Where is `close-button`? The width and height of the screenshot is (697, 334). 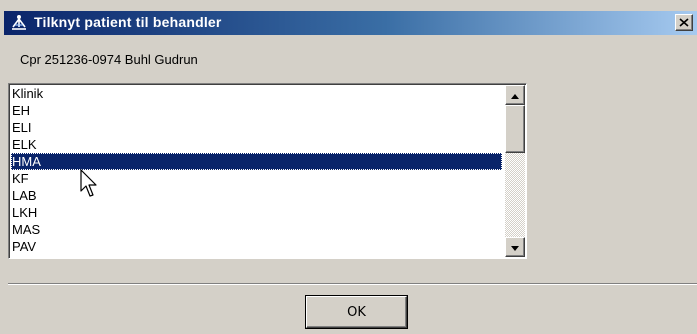
close-button is located at coordinates (684, 22).